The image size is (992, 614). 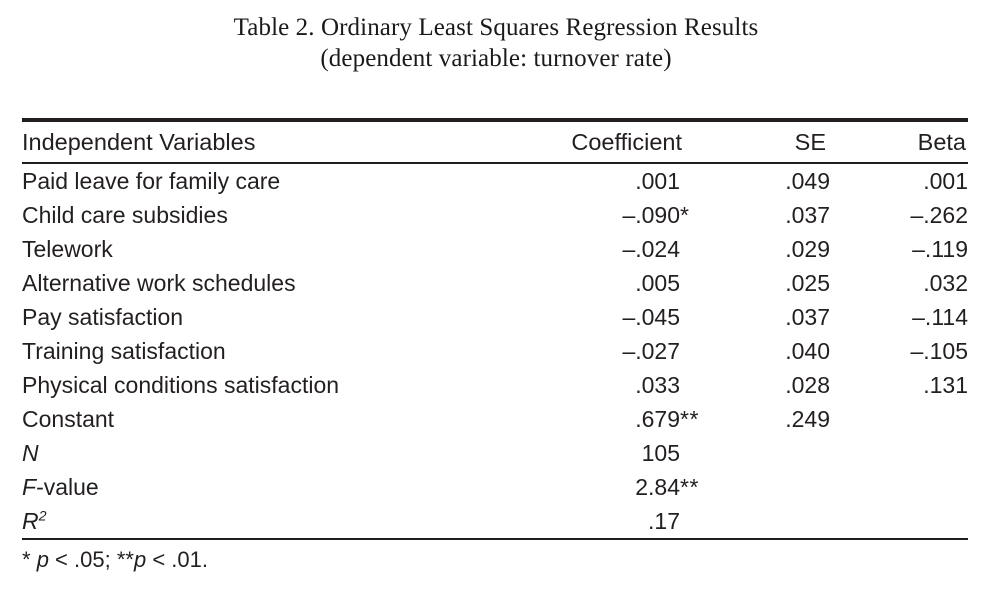 What do you see at coordinates (941, 142) in the screenshot?
I see `column-header-beta-label: Beta` at bounding box center [941, 142].